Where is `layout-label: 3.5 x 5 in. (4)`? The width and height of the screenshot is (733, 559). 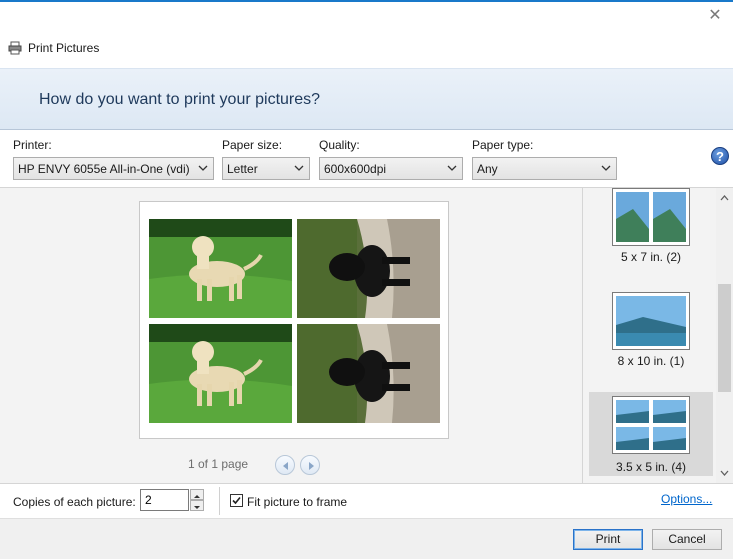 layout-label: 3.5 x 5 in. (4) is located at coordinates (651, 467).